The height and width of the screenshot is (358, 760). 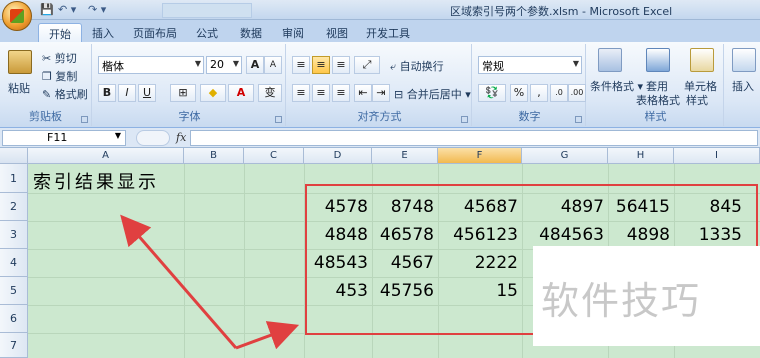 I want to click on office-logo-icon, so click(x=17, y=16).